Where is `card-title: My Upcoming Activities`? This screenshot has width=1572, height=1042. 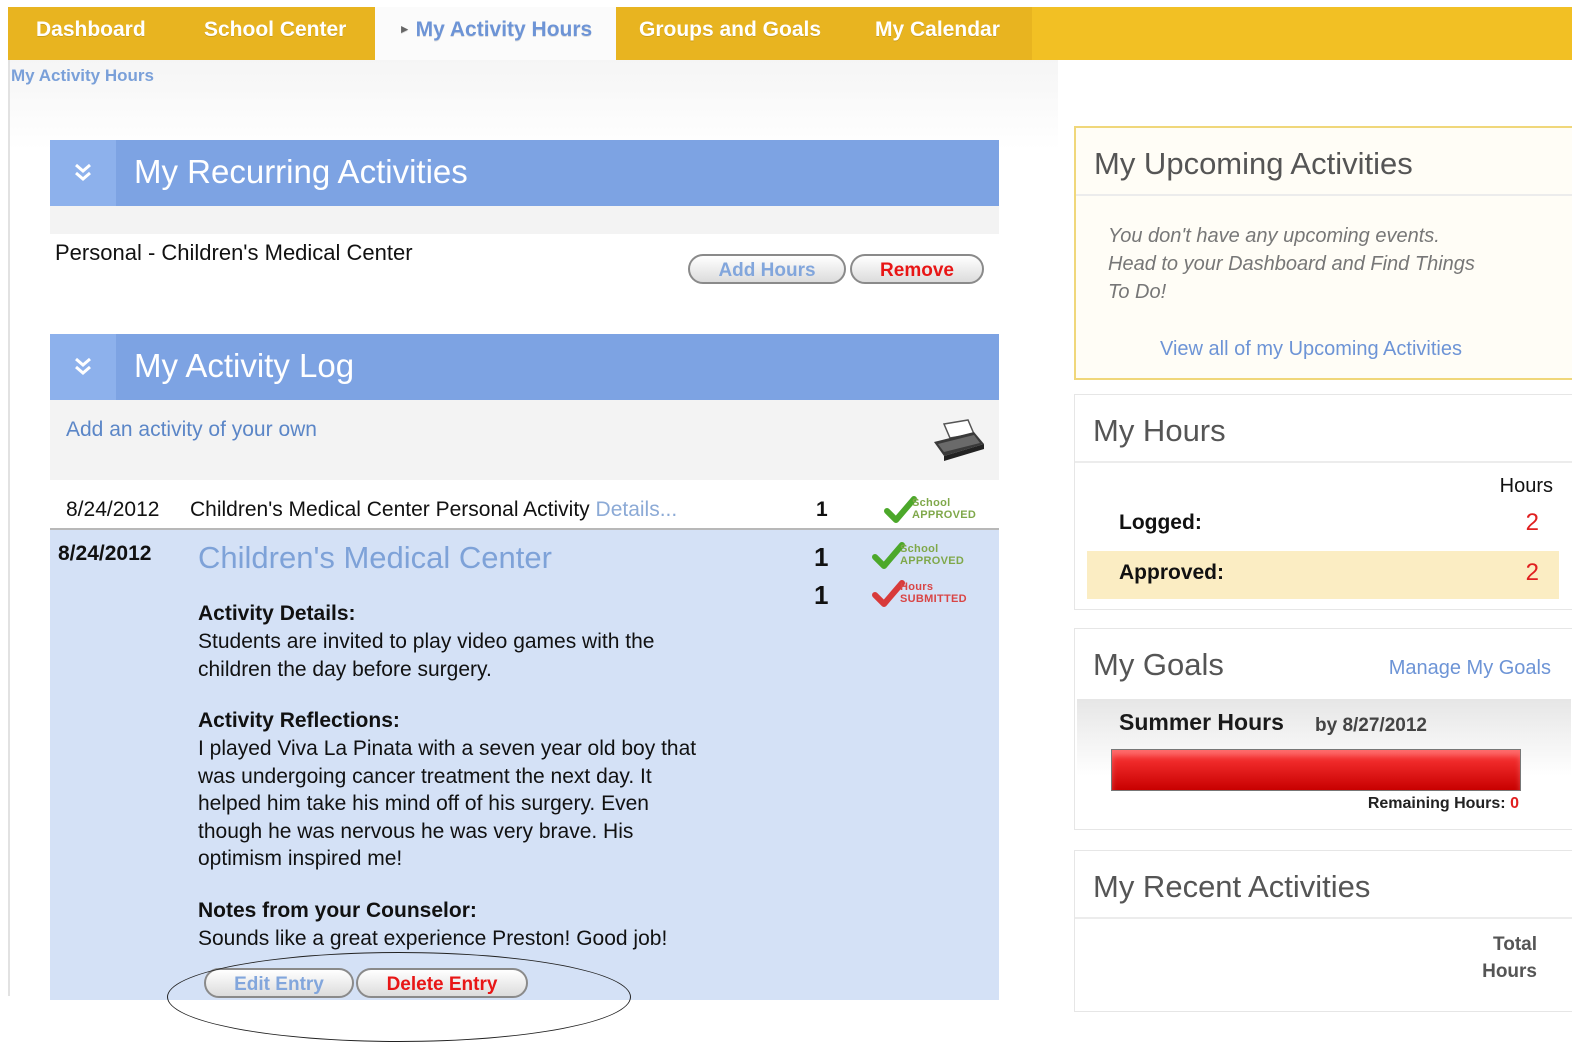
card-title: My Upcoming Activities is located at coordinates (1253, 163).